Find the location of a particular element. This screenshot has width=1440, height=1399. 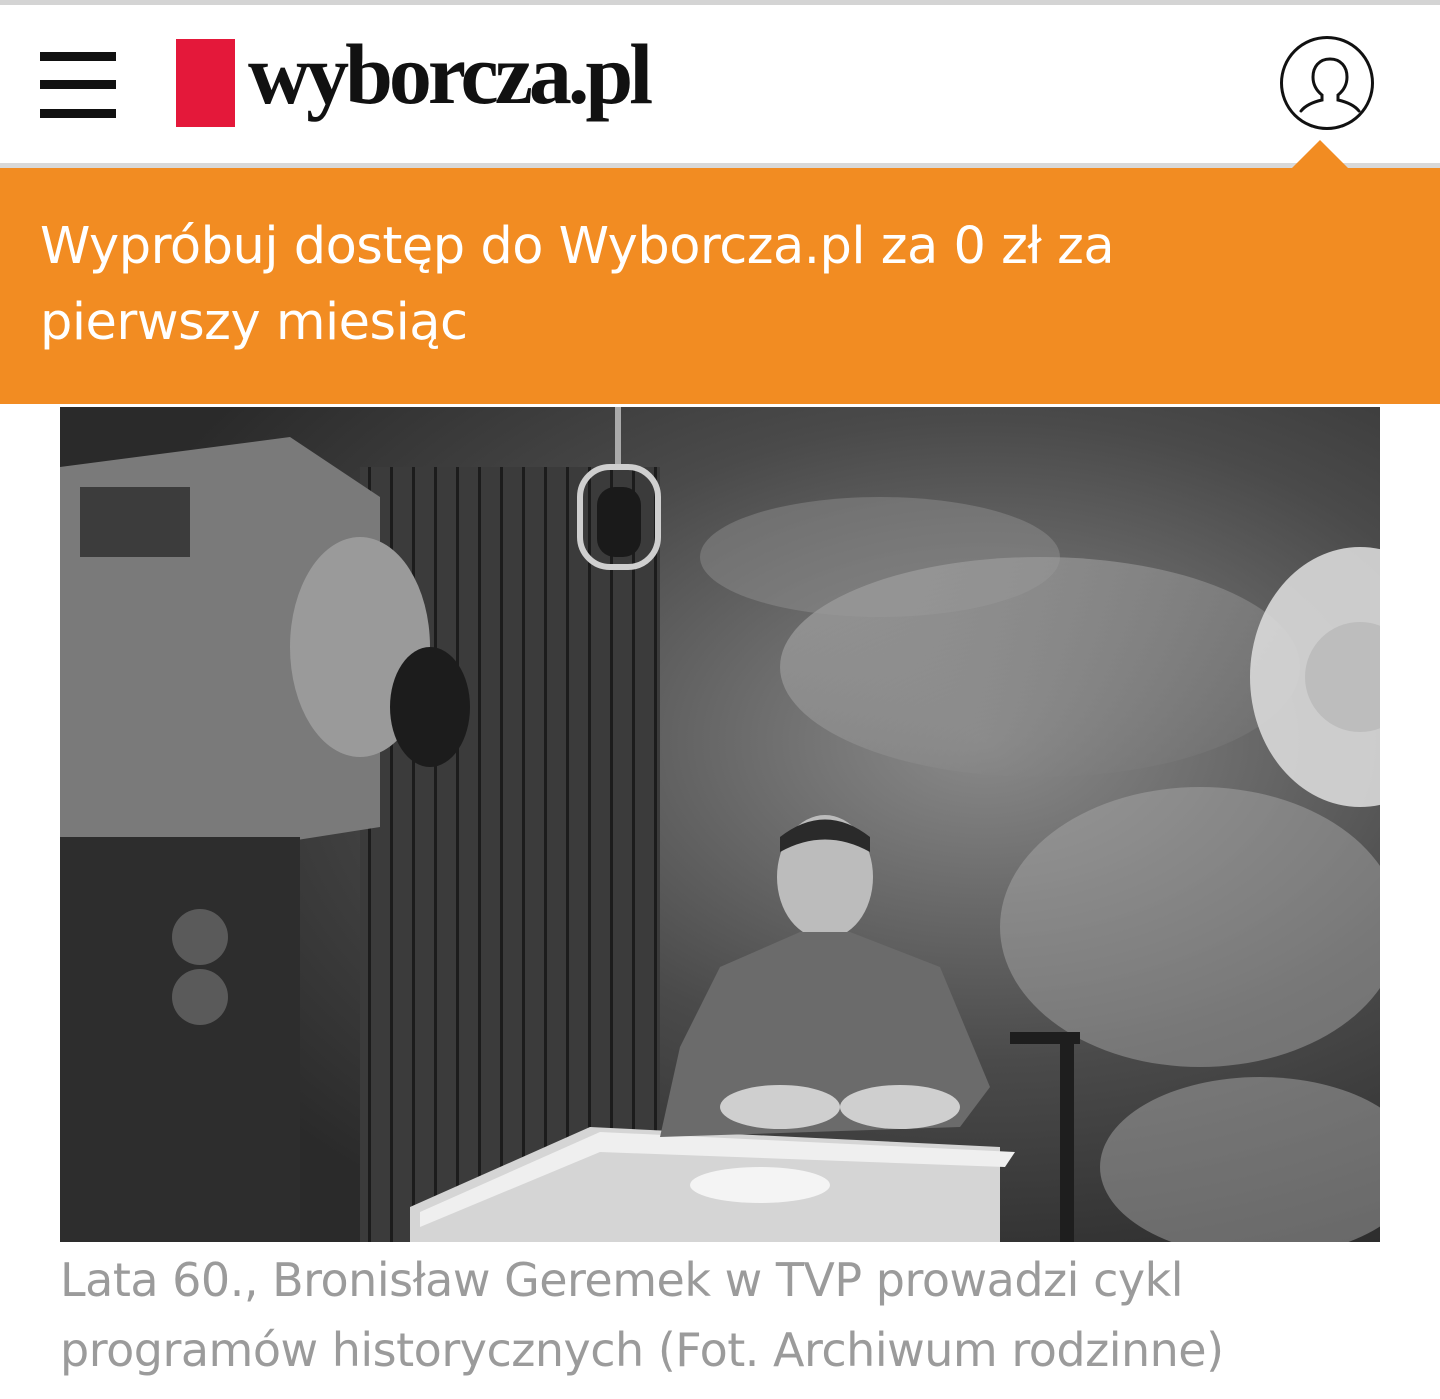

site-header: wyborcza.pl is located at coordinates (720, 84).